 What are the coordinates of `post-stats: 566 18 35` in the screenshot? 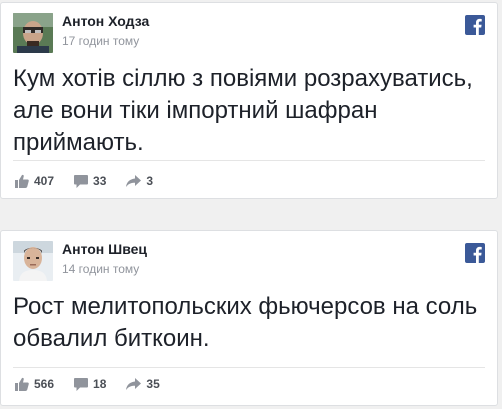 It's located at (97, 384).